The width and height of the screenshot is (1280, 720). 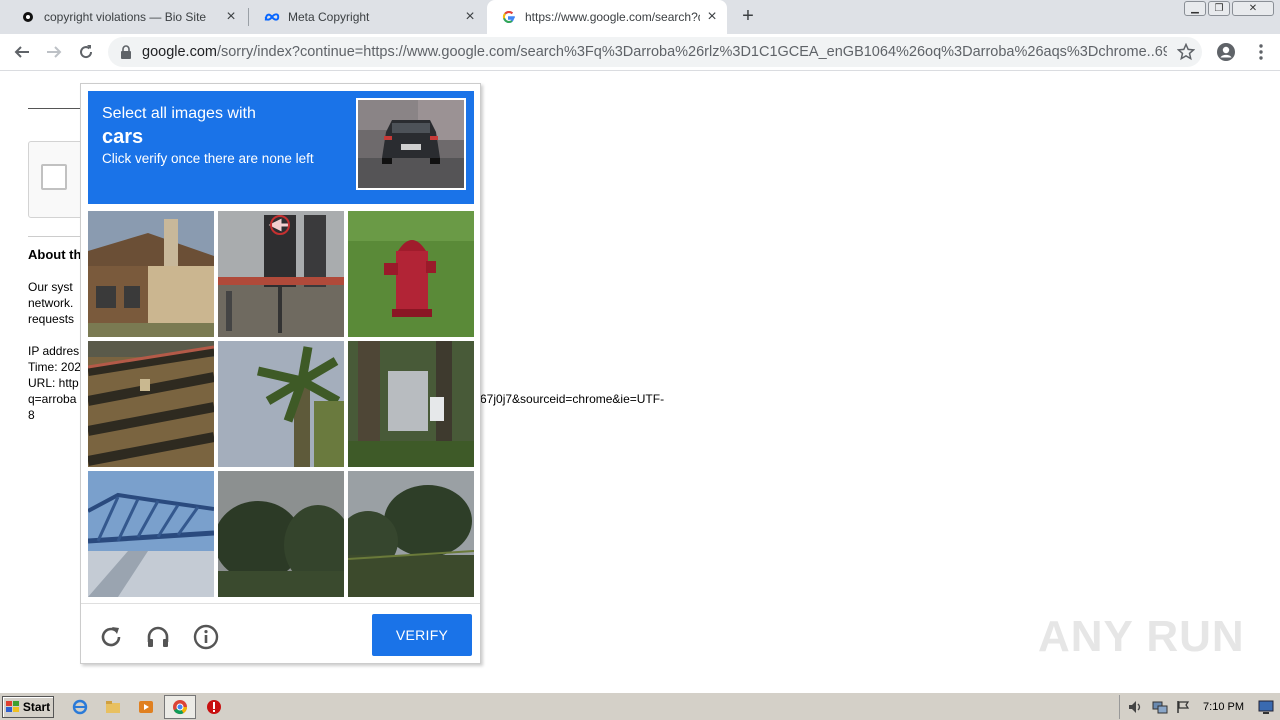 I want to click on instruction-target: cars, so click(x=123, y=137).